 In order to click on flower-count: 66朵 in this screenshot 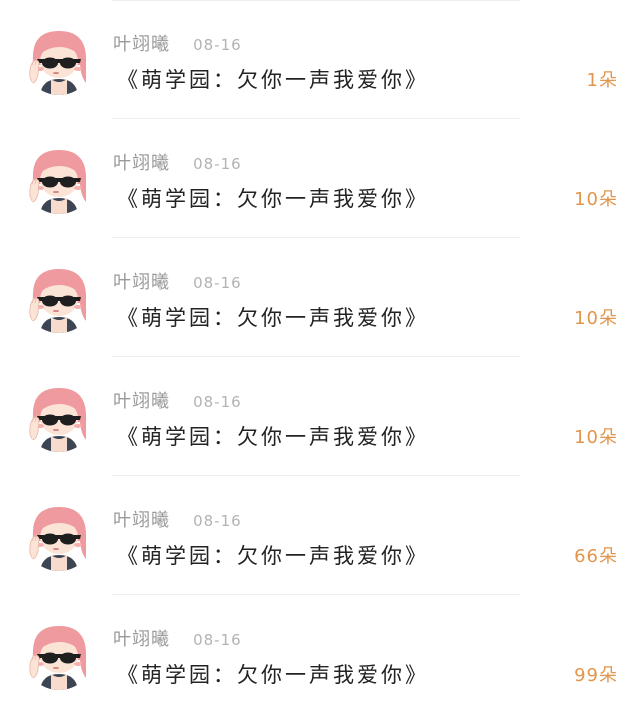, I will do `click(596, 556)`.